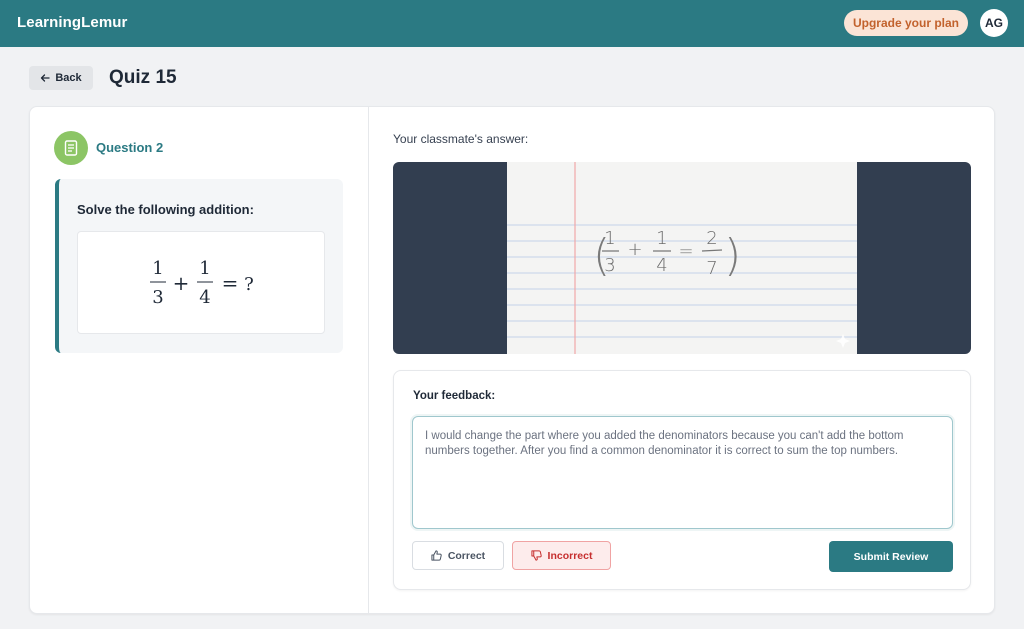  Describe the element at coordinates (368, 360) in the screenshot. I see `pane-divider` at that location.